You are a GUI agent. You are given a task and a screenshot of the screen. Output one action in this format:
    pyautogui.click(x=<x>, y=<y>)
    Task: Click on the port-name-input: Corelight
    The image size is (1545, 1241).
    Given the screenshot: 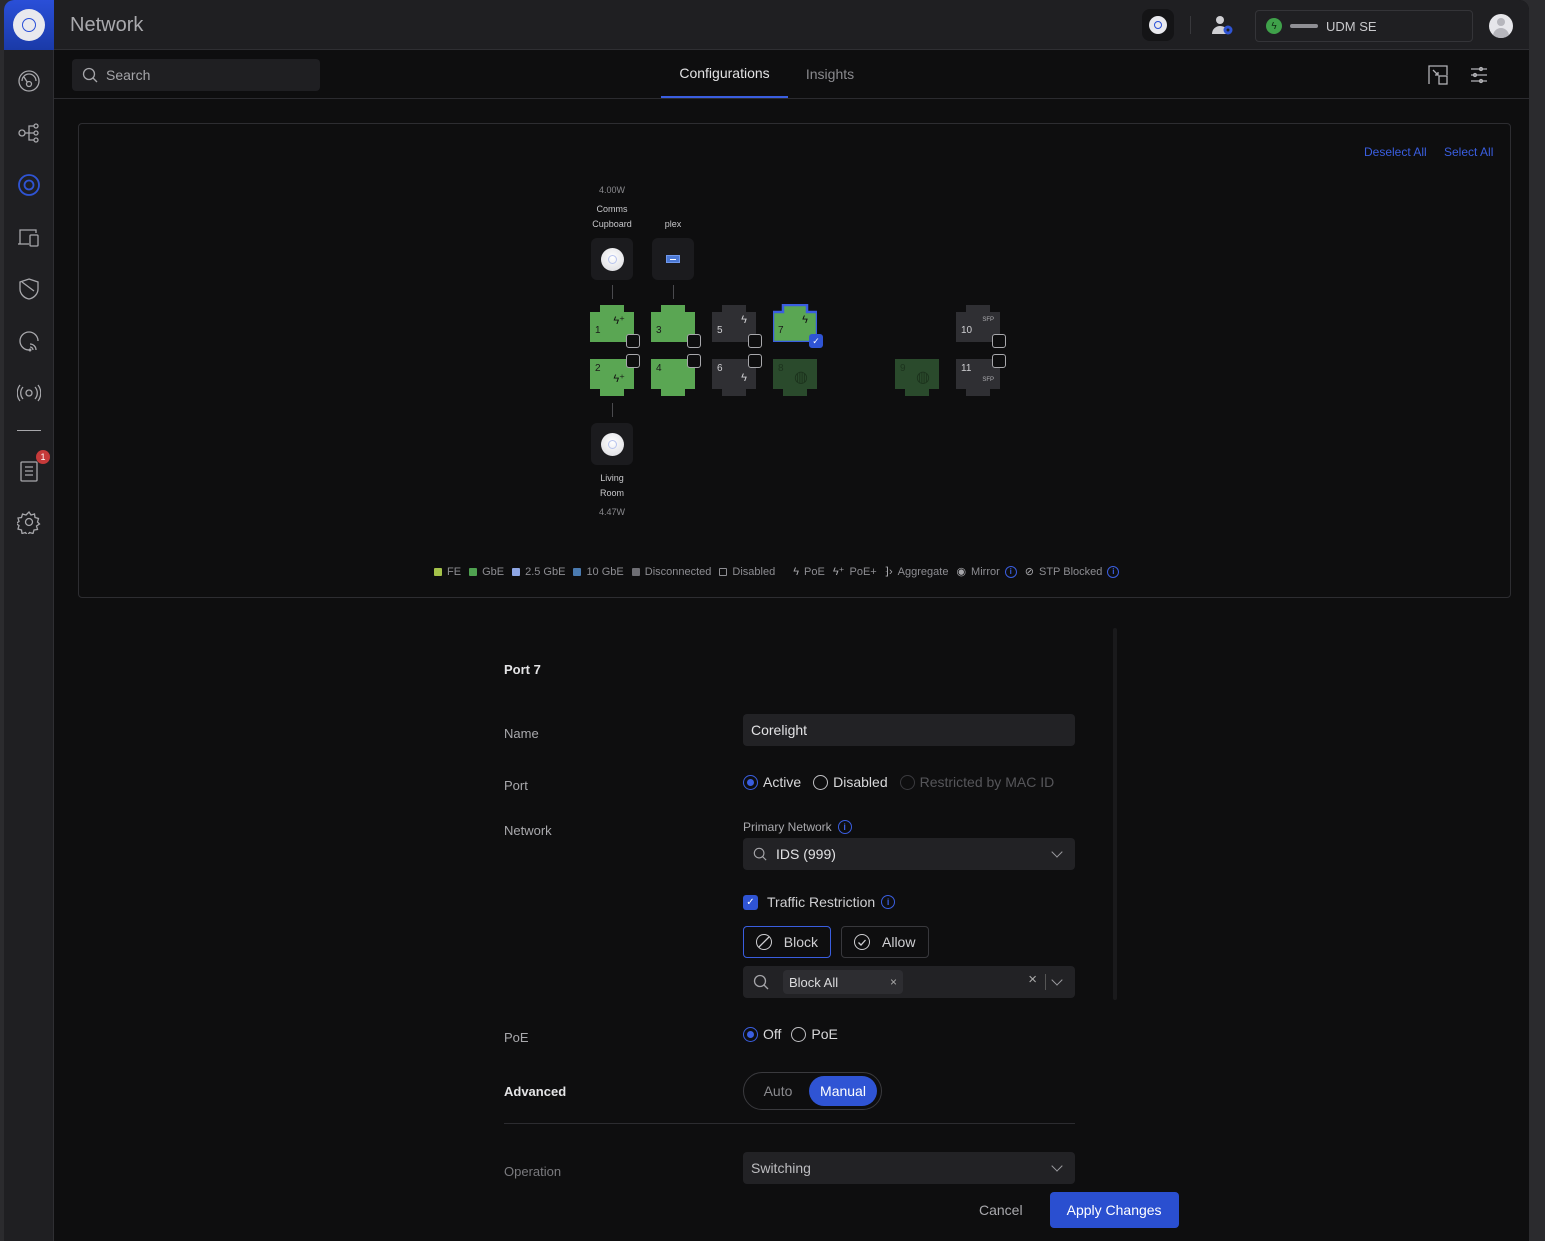 What is the action you would take?
    pyautogui.click(x=909, y=730)
    